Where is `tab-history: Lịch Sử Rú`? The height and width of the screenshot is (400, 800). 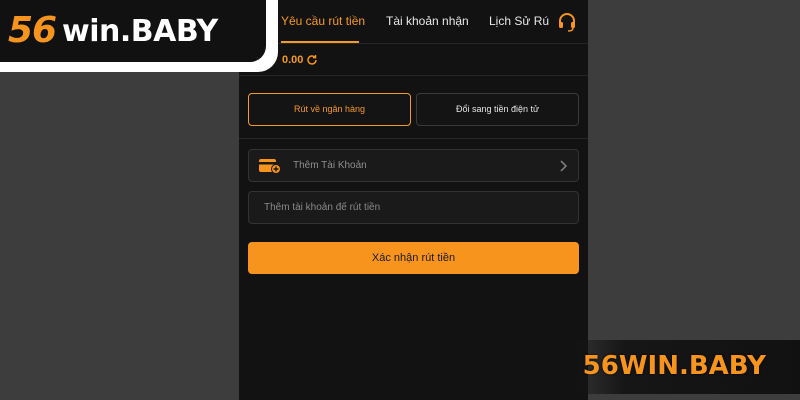 tab-history: Lịch Sử Rú is located at coordinates (519, 21).